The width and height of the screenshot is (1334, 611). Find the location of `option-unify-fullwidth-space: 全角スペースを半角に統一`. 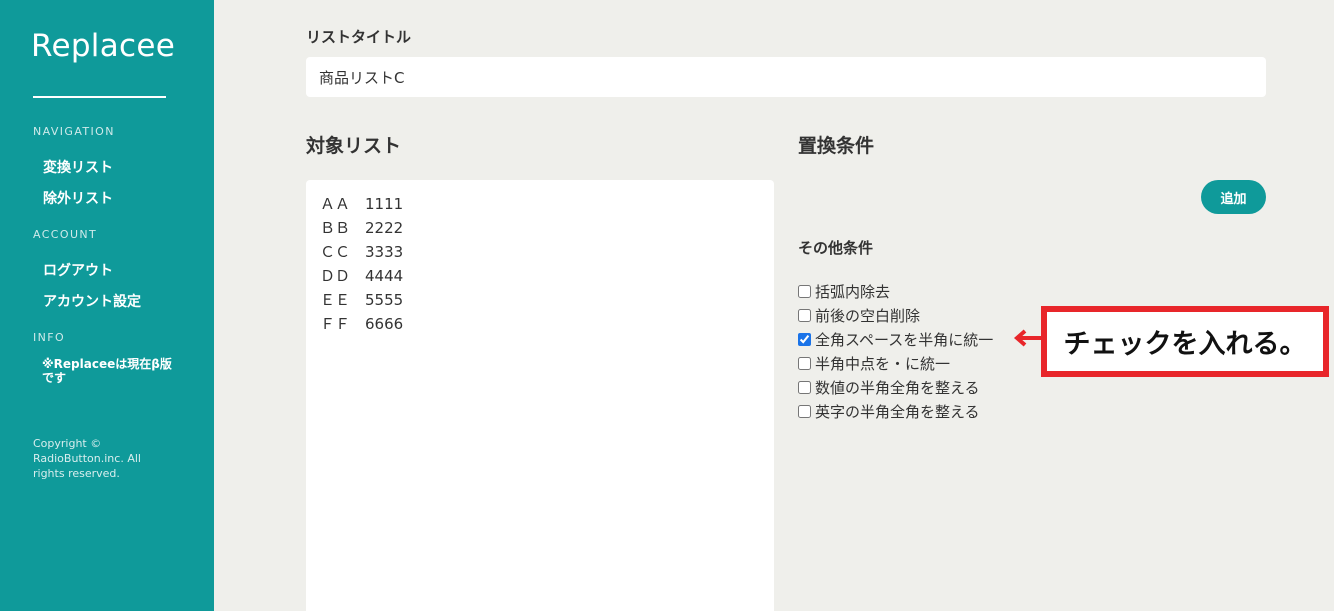

option-unify-fullwidth-space: 全角スペースを半角に統一 is located at coordinates (895, 339).